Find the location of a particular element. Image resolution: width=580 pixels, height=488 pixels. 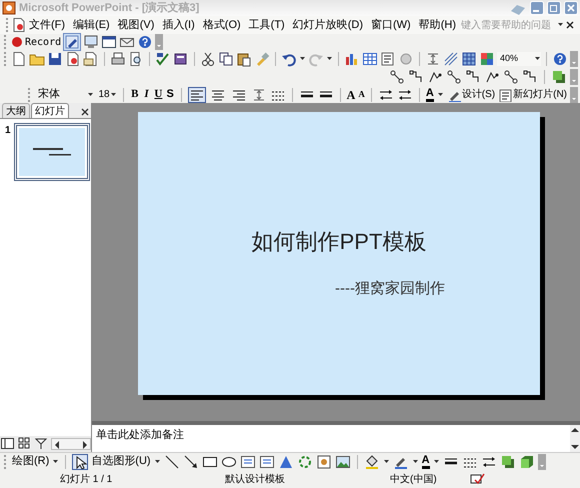

text-style-button: I is located at coordinates (146, 94).